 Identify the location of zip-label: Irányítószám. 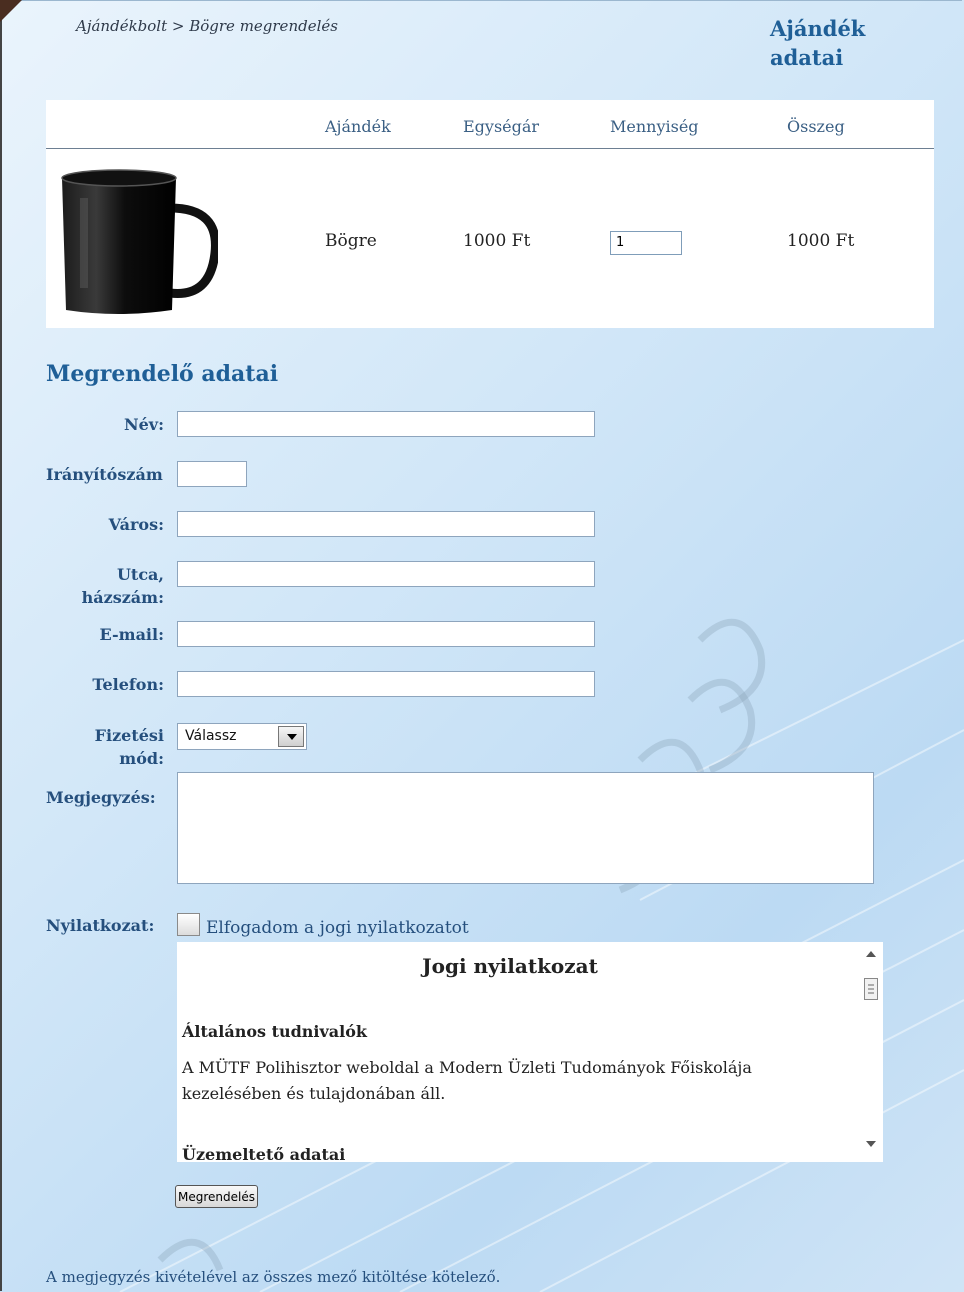
(104, 474).